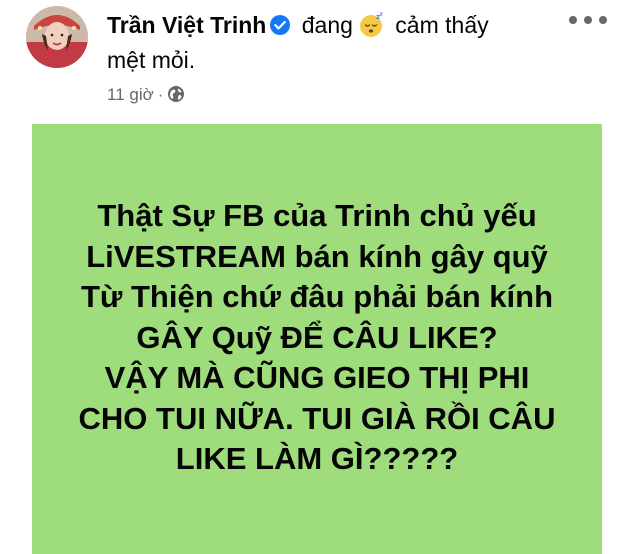 The width and height of the screenshot is (621, 554). Describe the element at coordinates (371, 25) in the screenshot. I see `sleepy-face-icon: z z` at that location.